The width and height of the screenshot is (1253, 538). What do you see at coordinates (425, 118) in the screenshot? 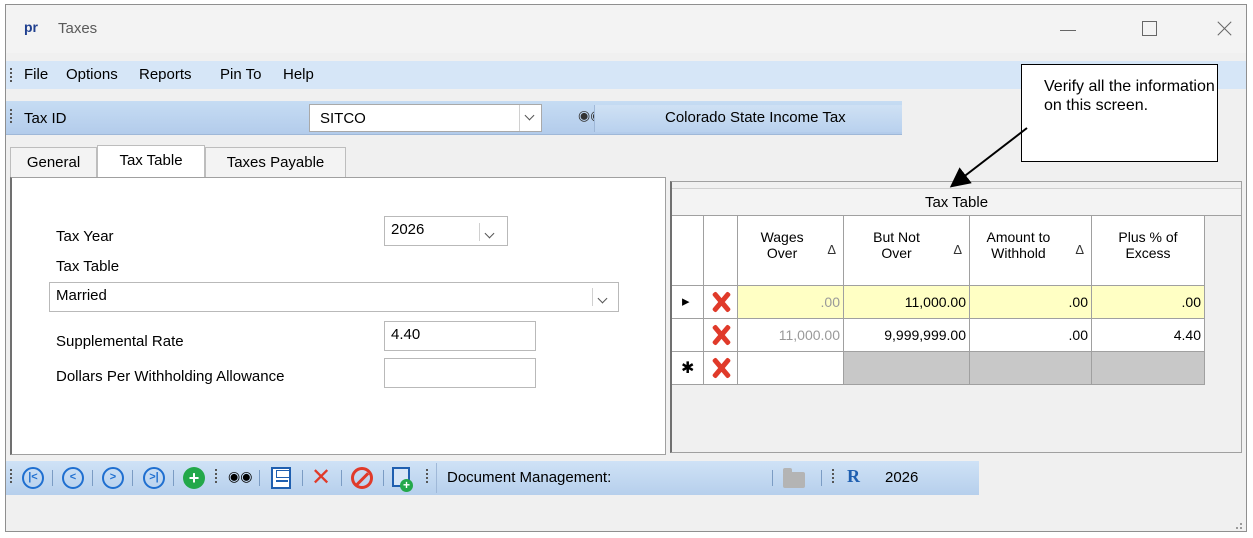
I see `tax-id-combo: SITCO` at bounding box center [425, 118].